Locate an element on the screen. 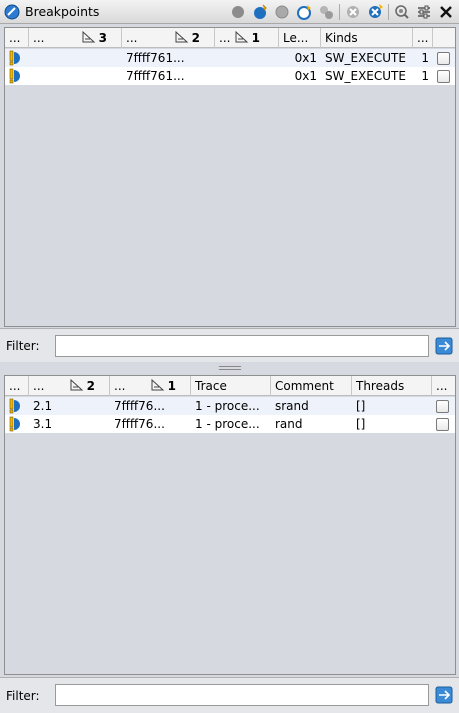  split-divider is located at coordinates (229, 367).